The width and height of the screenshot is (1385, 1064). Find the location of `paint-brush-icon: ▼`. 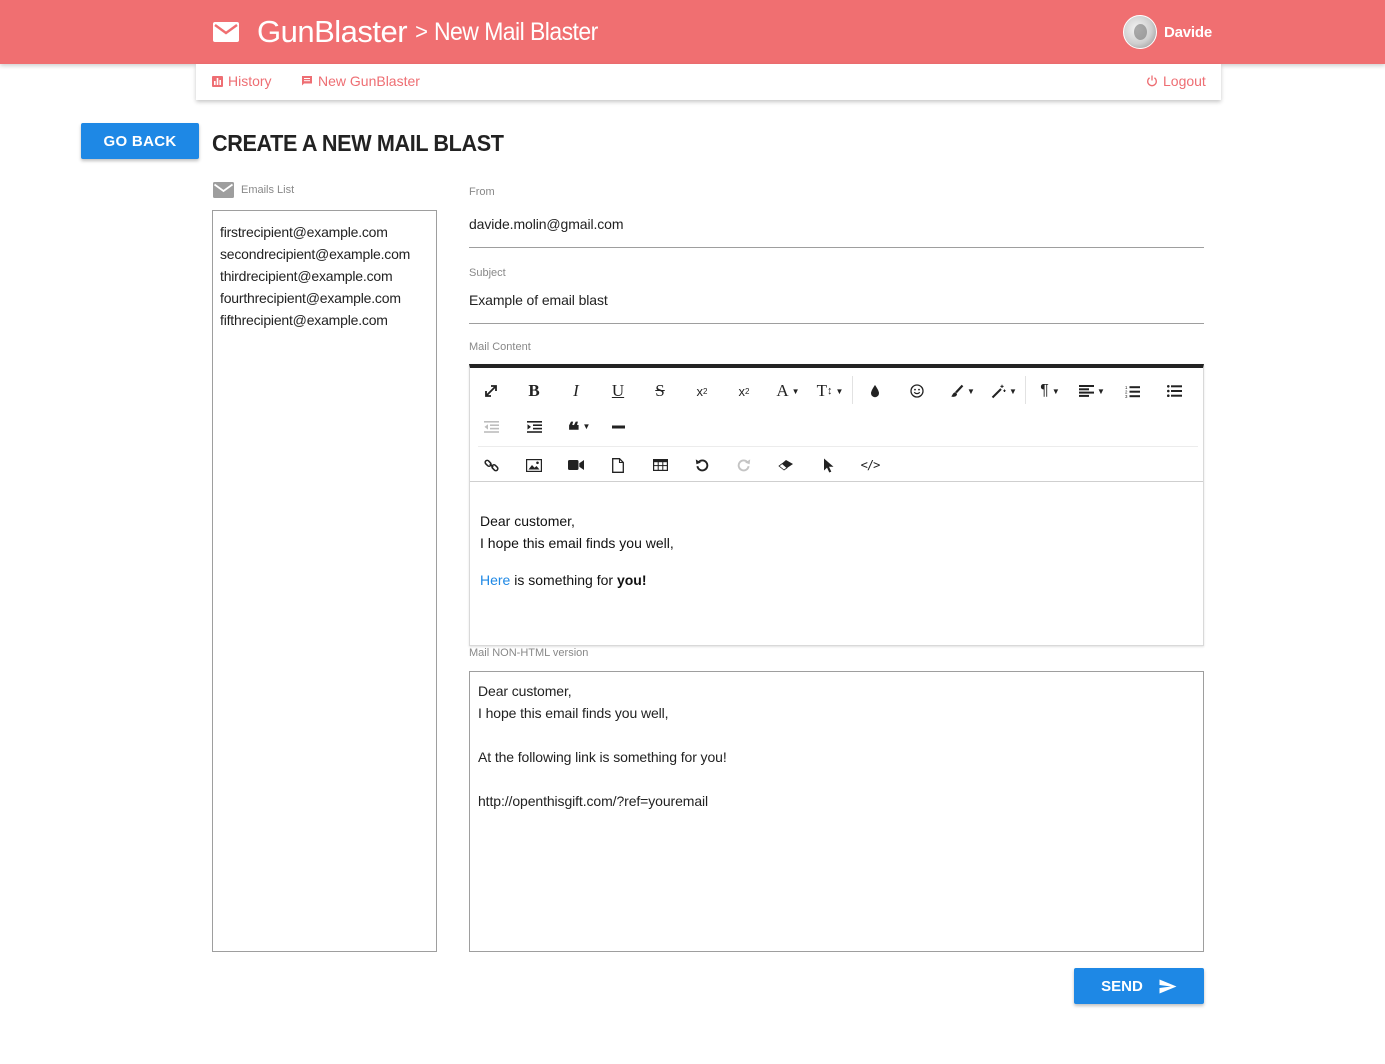

paint-brush-icon: ▼ is located at coordinates (962, 391).